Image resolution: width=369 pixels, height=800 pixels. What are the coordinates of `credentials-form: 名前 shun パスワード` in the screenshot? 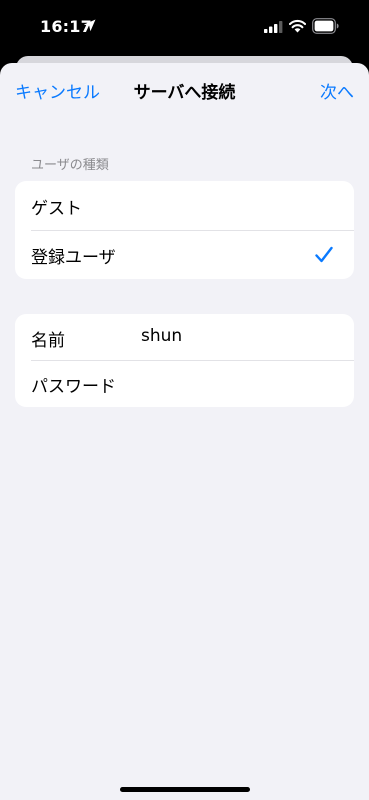 It's located at (184, 360).